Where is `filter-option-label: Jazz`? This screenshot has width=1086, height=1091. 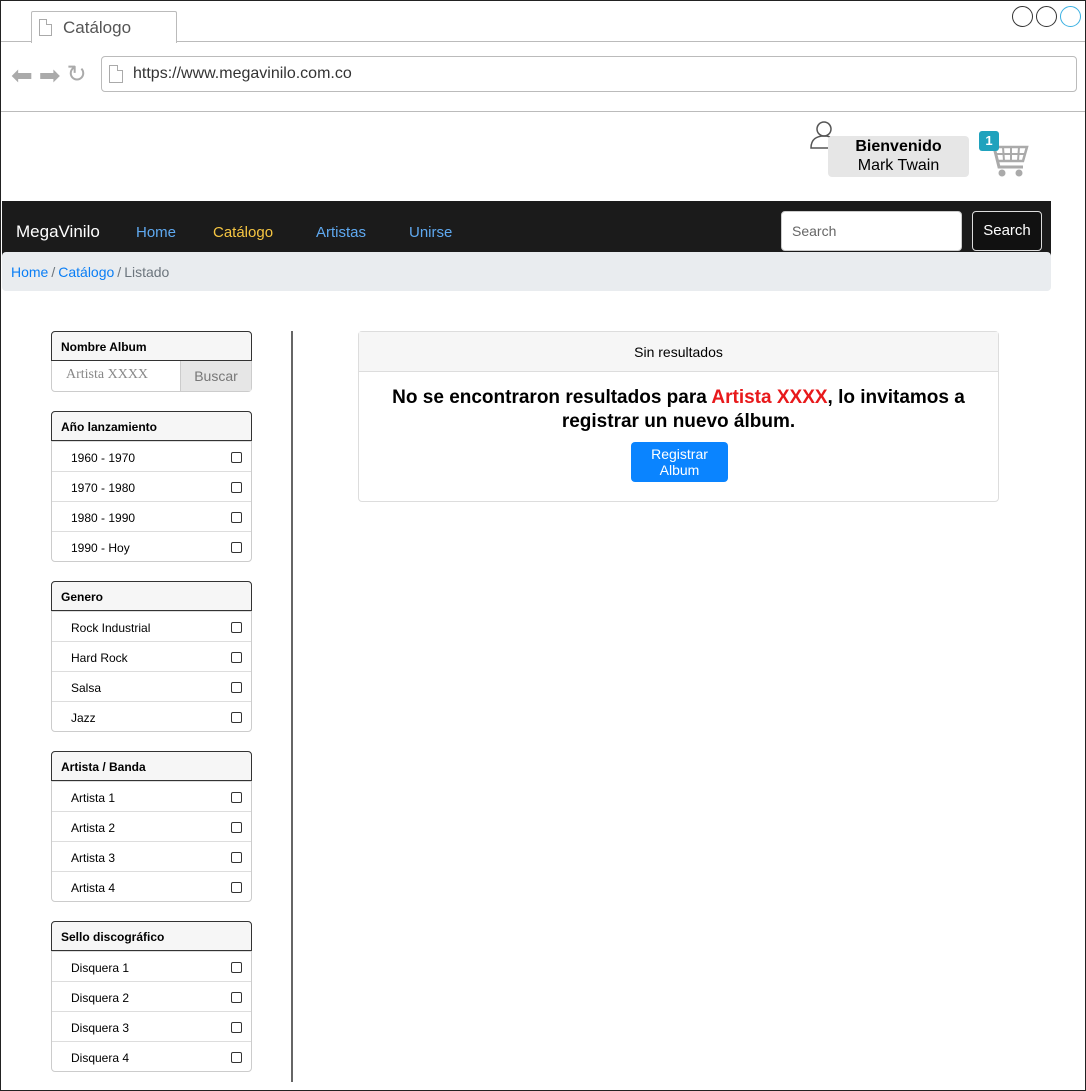 filter-option-label: Jazz is located at coordinates (83, 718).